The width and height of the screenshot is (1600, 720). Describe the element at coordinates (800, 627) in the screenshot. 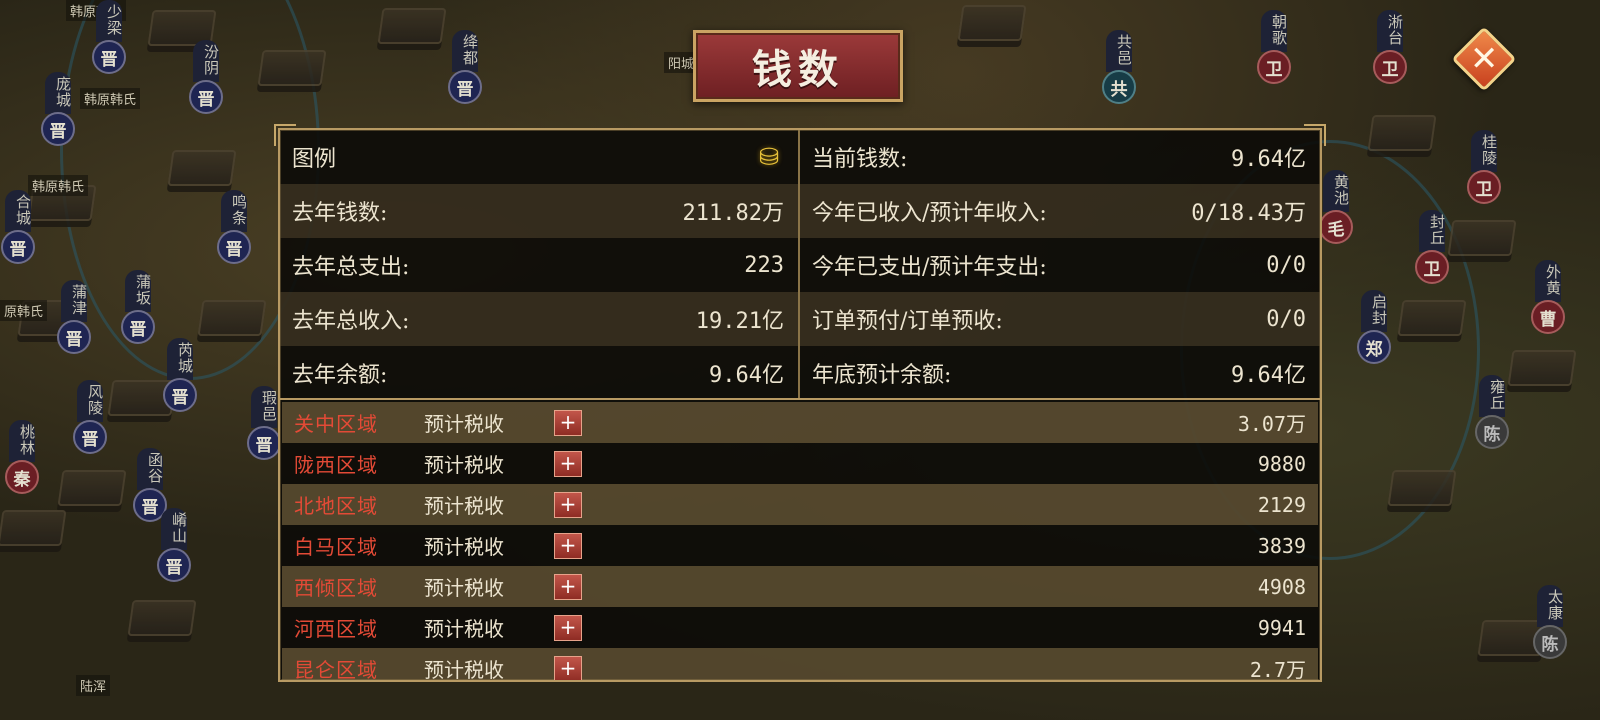

I see `region-row: 河西区域 预计税收 + 9941` at that location.